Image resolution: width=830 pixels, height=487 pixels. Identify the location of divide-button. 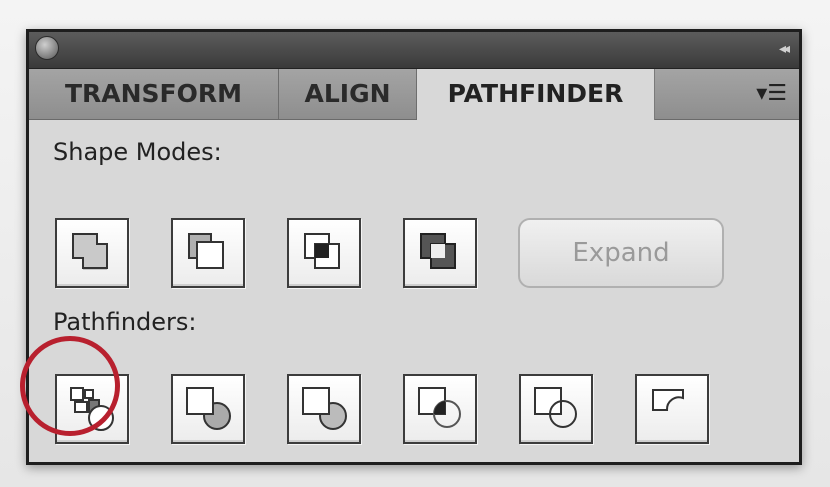
(92, 409).